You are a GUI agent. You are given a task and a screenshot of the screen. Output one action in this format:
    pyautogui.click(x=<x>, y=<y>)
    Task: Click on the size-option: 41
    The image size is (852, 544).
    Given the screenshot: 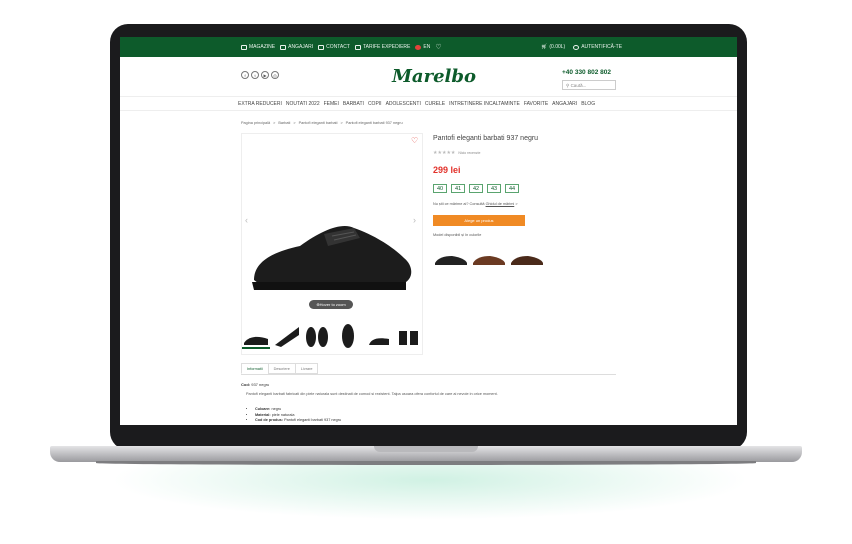 What is the action you would take?
    pyautogui.click(x=458, y=188)
    